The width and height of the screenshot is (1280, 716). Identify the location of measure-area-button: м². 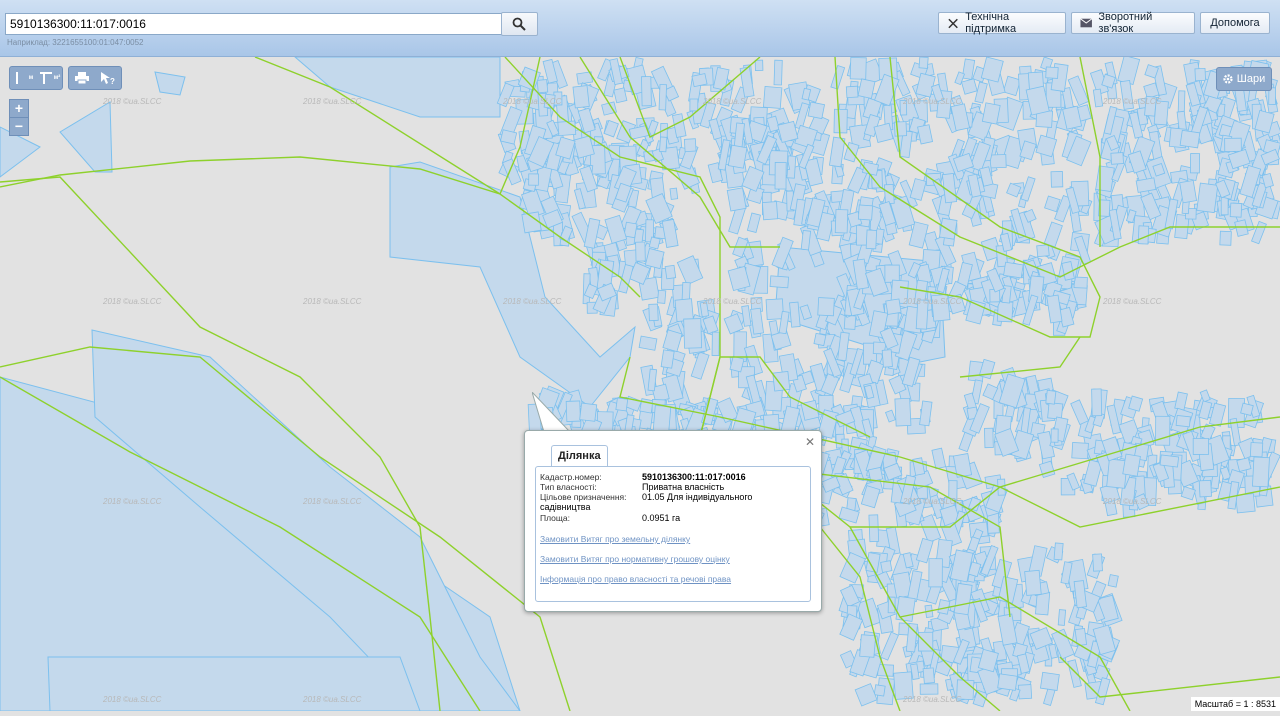
(49, 78).